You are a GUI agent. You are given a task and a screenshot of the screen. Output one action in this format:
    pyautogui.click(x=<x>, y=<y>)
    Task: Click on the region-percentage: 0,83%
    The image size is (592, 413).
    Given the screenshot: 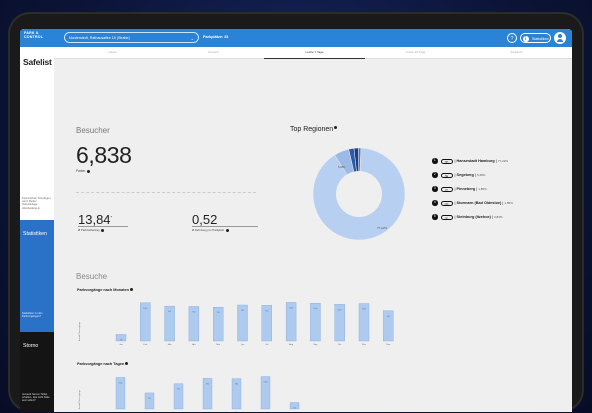 What is the action you would take?
    pyautogui.click(x=498, y=217)
    